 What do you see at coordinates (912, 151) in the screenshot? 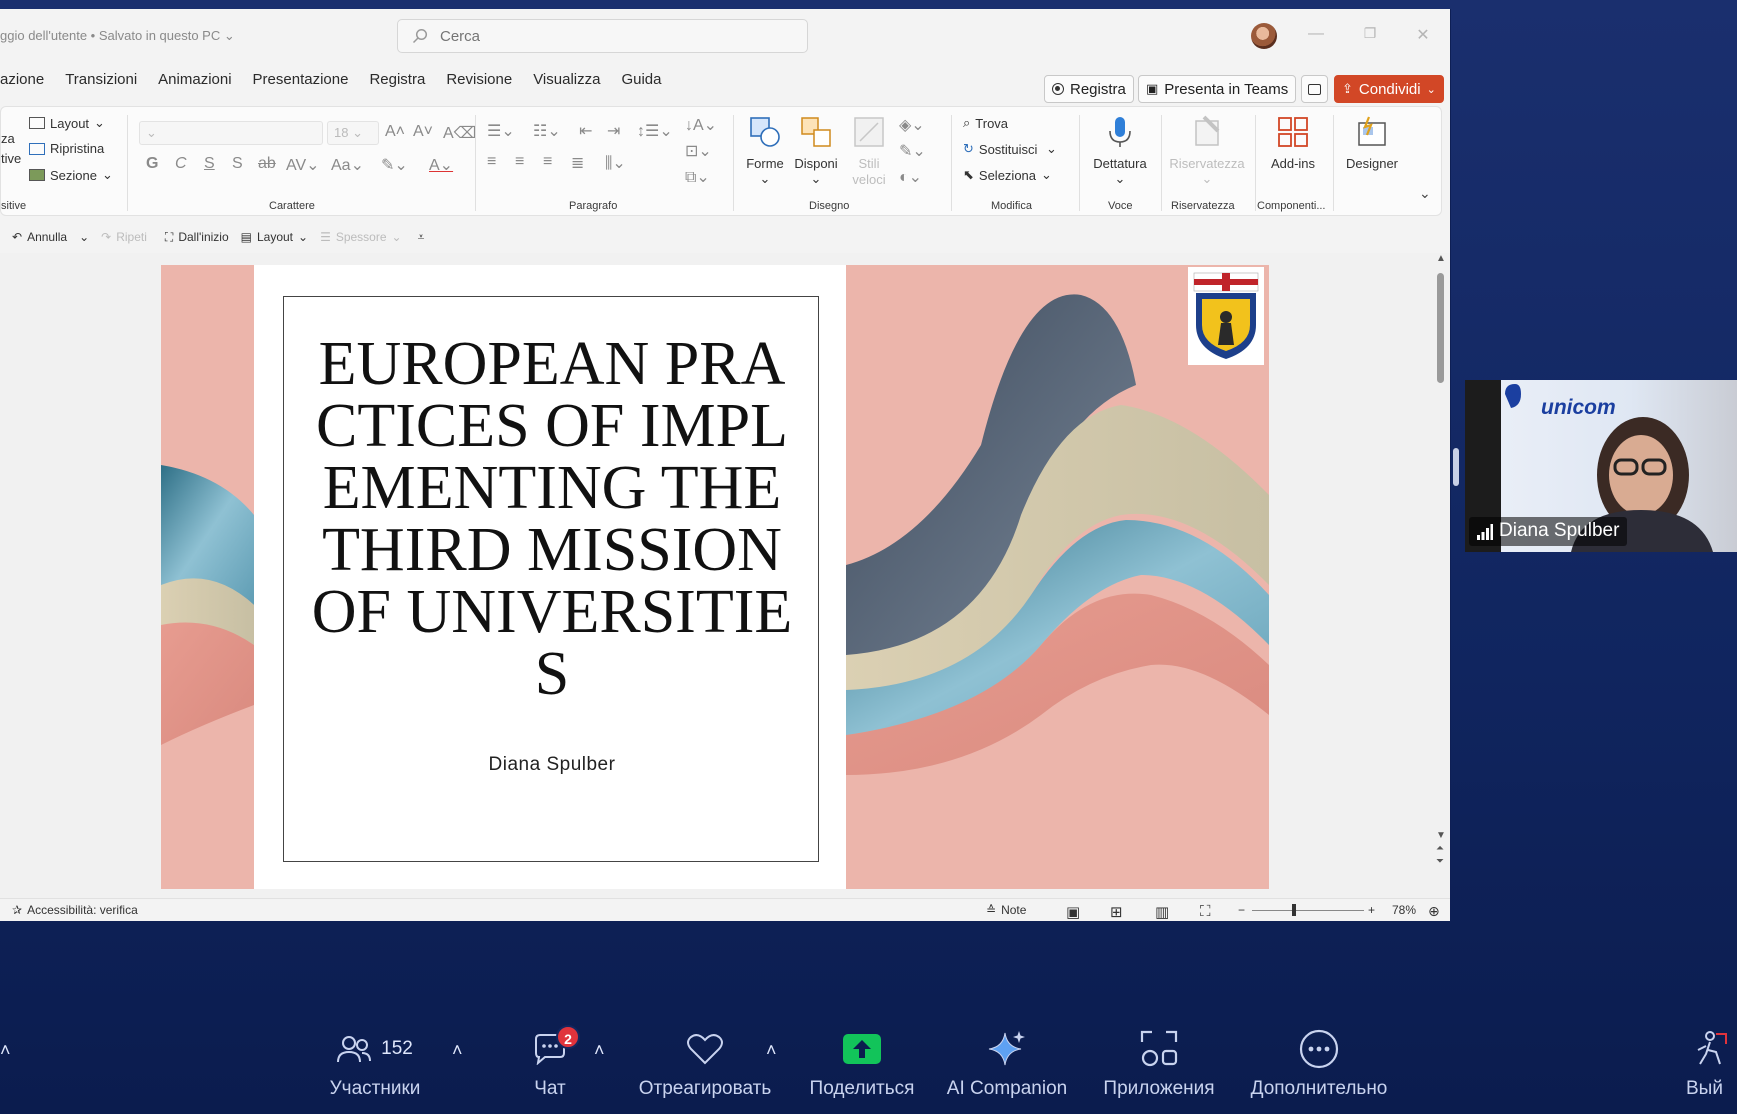
I see `shape-outline-icon: ✎⌄` at bounding box center [912, 151].